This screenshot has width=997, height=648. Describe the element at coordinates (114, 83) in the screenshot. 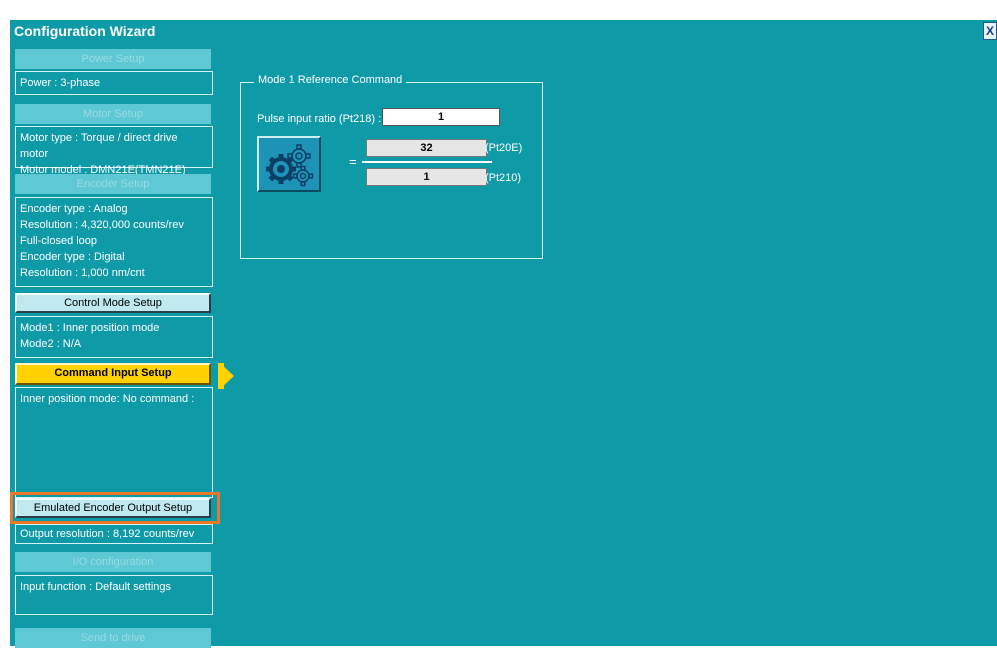

I see `power-setup-summary: Power : 3-phase` at that location.